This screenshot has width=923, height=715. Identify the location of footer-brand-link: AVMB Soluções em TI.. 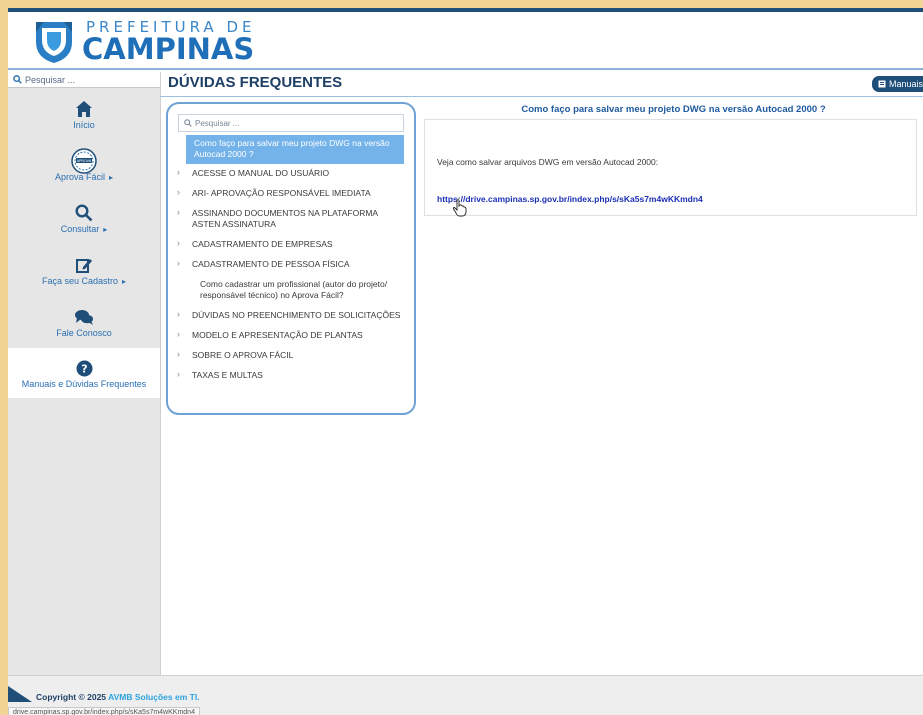
(153, 697).